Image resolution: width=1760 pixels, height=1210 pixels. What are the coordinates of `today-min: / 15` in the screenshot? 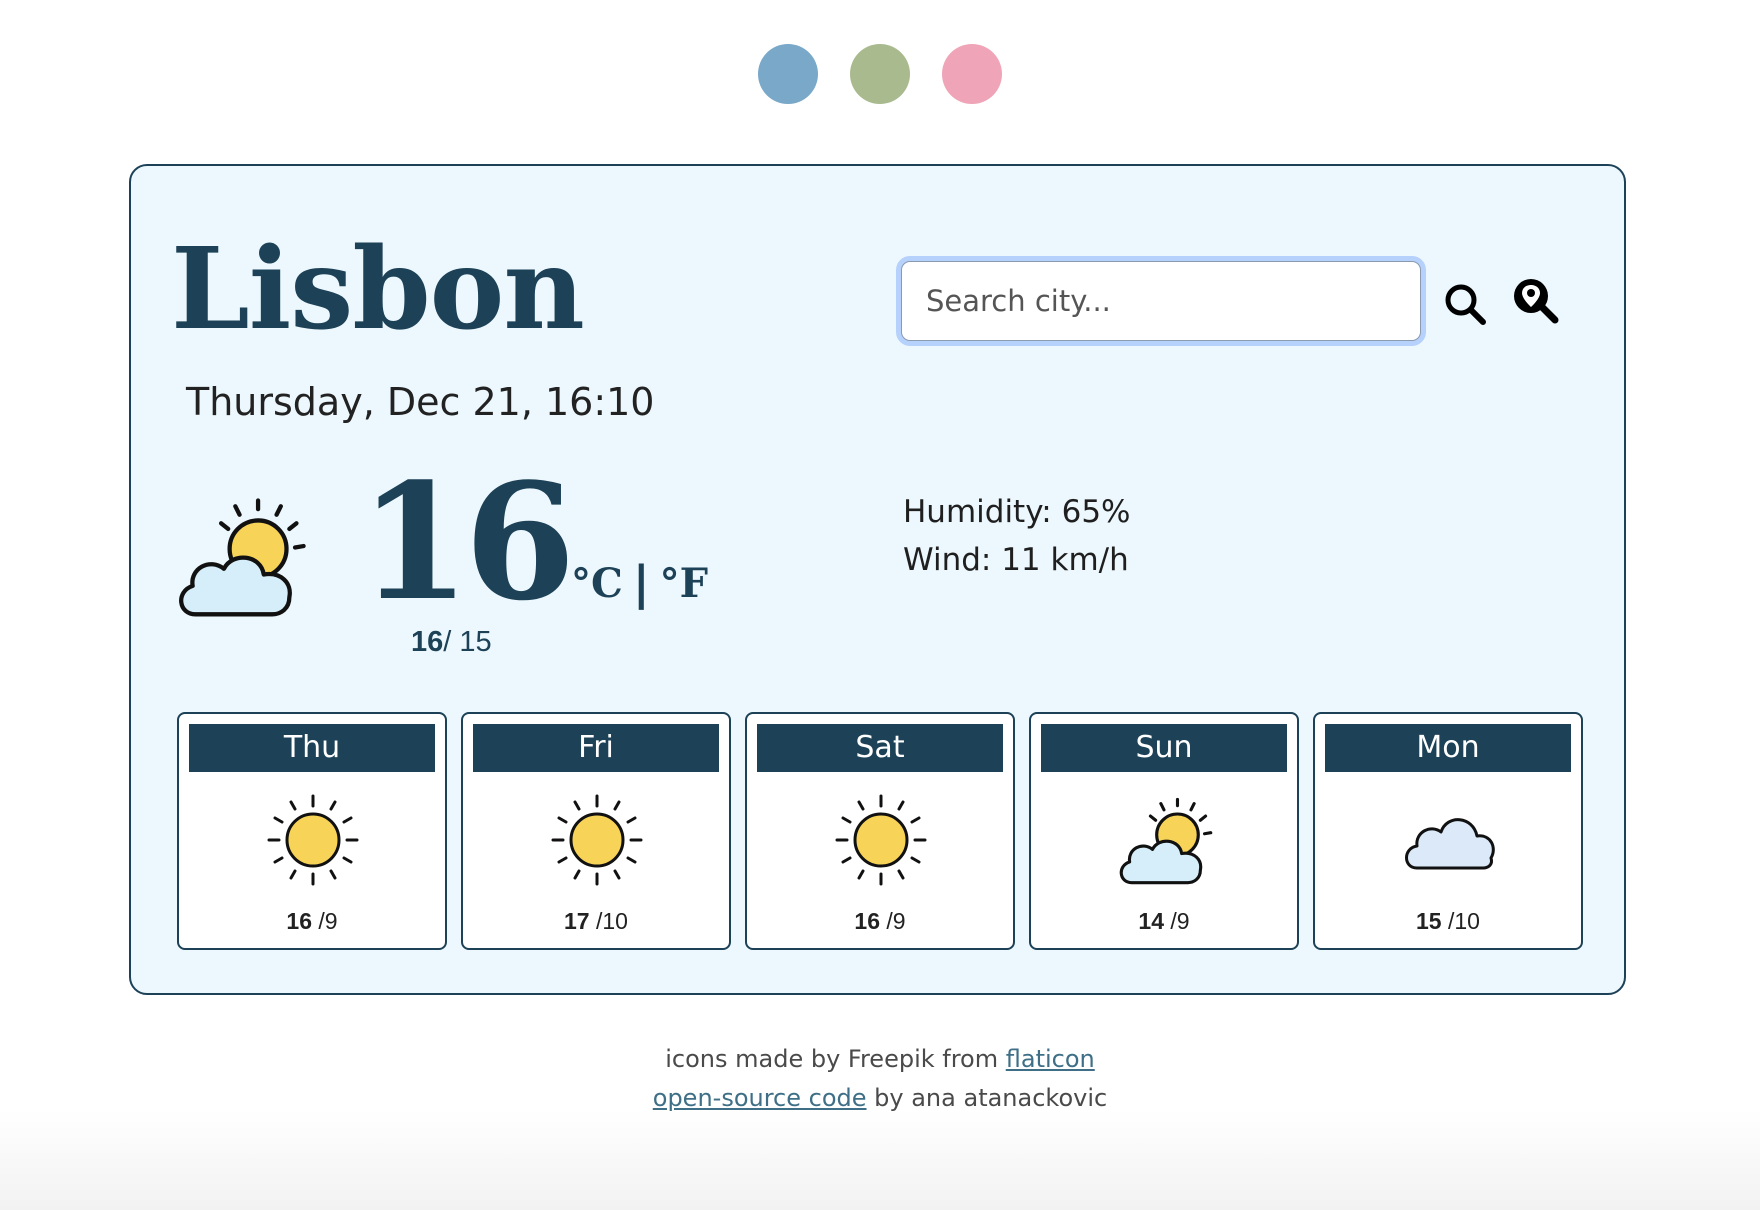 It's located at (467, 642).